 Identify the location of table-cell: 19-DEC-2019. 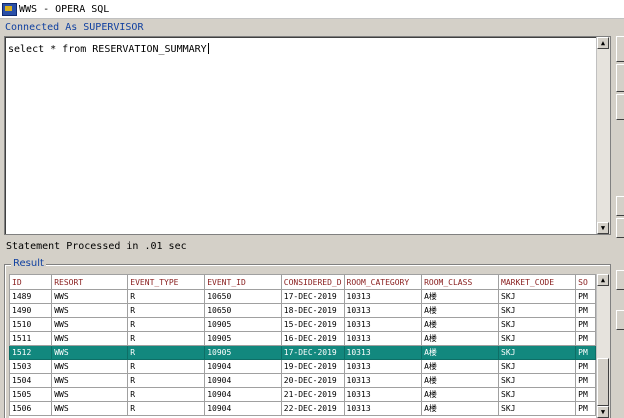
(312, 366).